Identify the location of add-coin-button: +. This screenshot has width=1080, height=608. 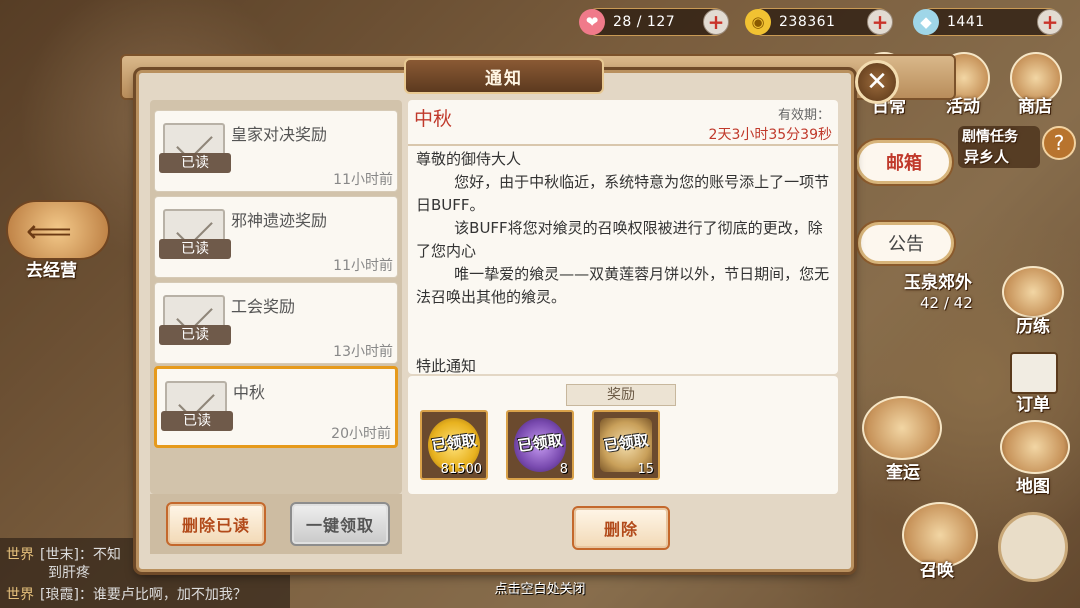
(880, 22).